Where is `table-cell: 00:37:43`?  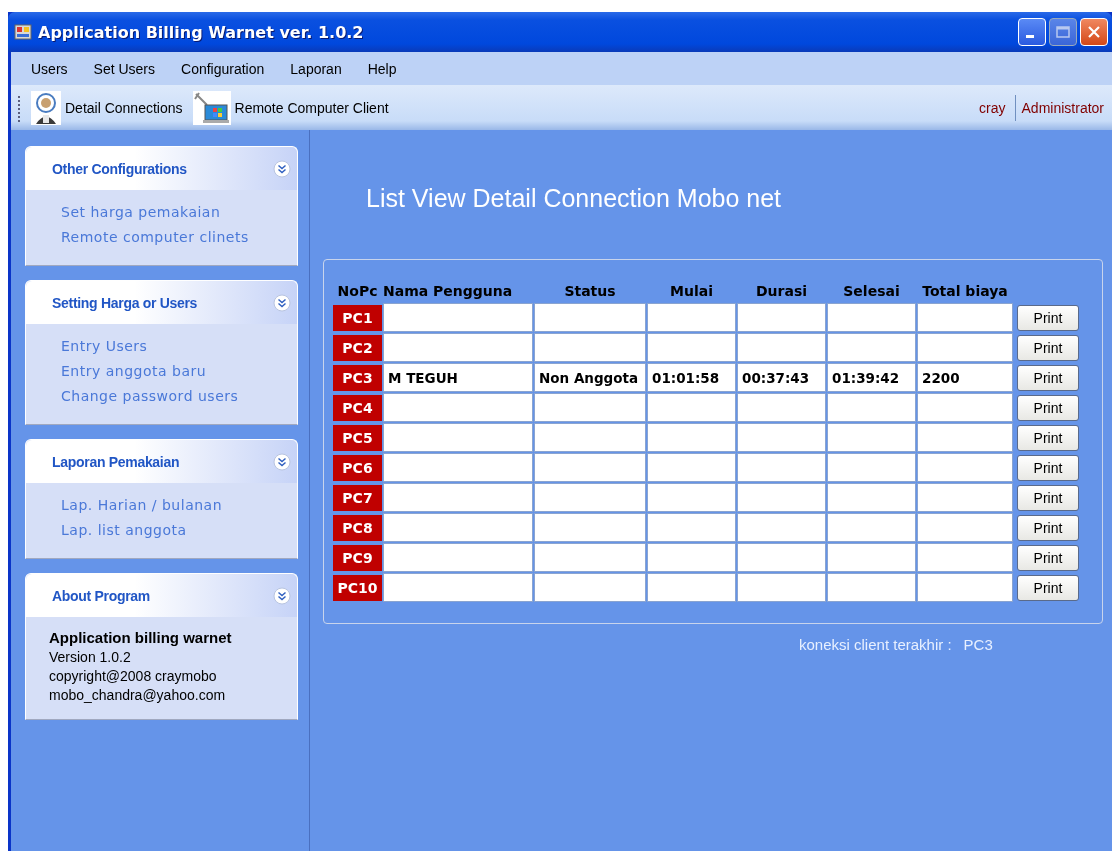 table-cell: 00:37:43 is located at coordinates (781, 377).